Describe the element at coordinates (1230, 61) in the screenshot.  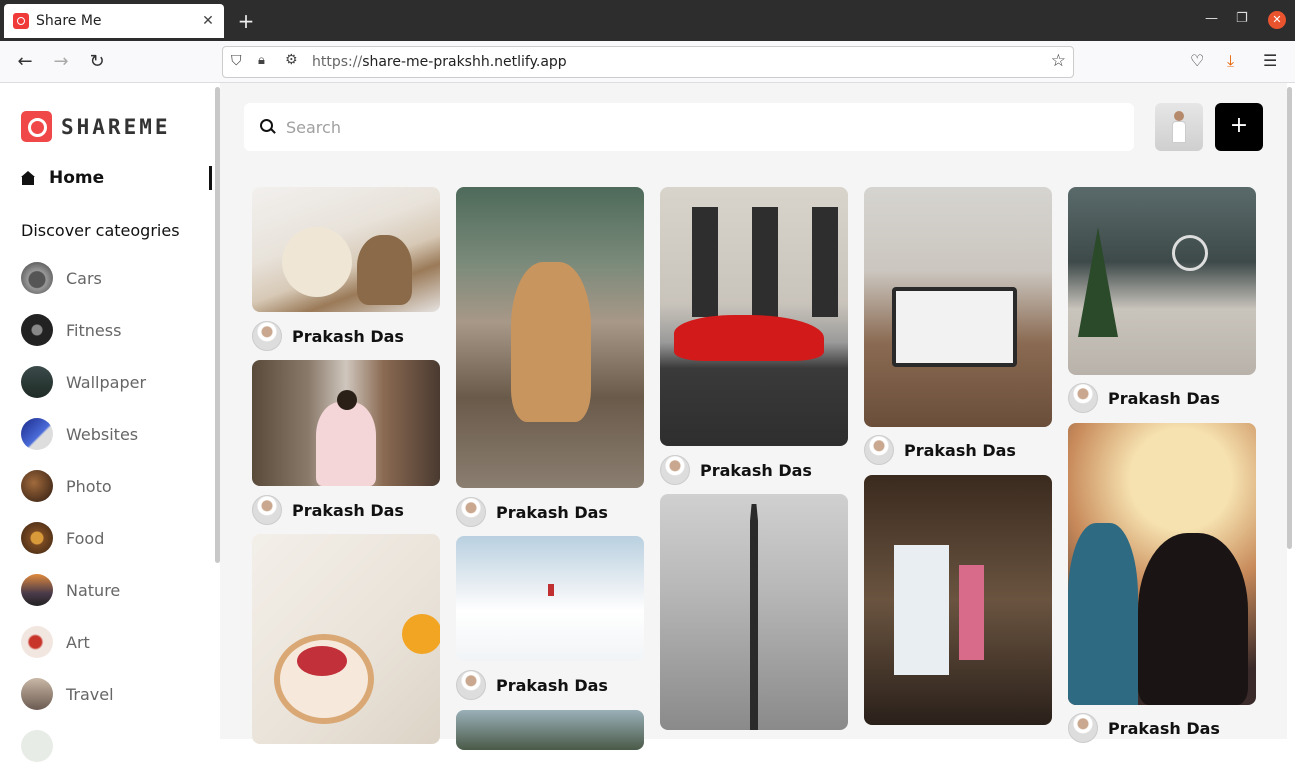
I see `download-icon: ⤓` at that location.